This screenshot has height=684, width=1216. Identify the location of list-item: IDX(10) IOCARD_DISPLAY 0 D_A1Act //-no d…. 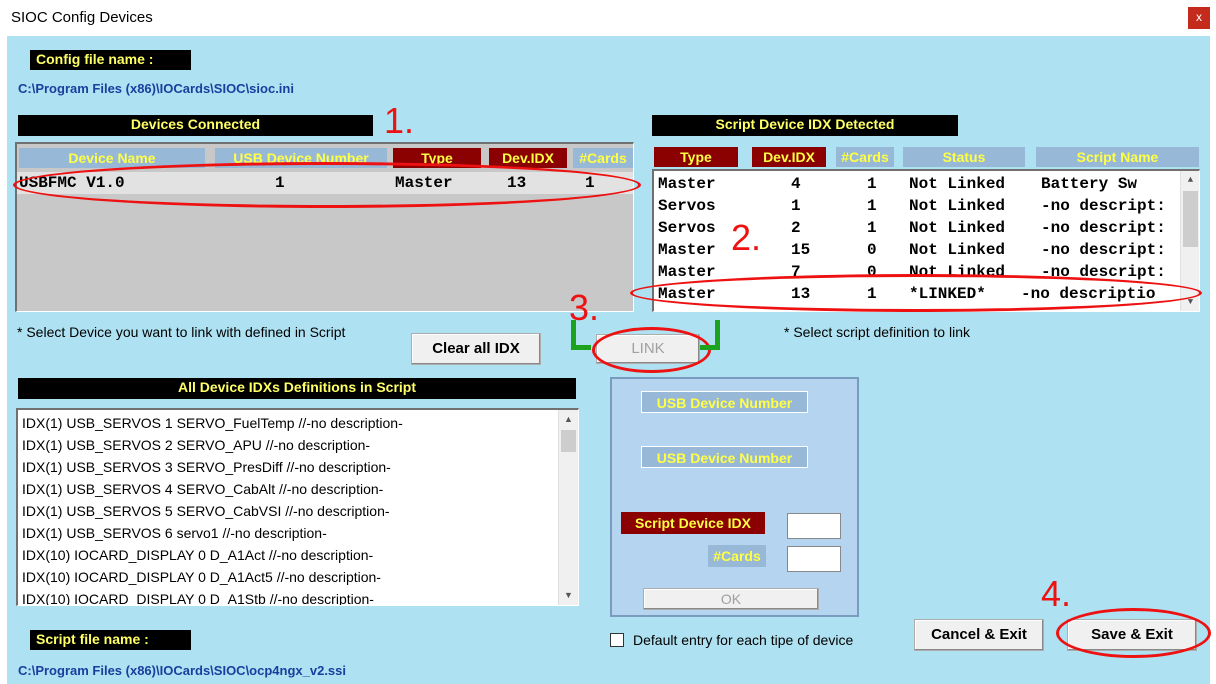
(197, 555).